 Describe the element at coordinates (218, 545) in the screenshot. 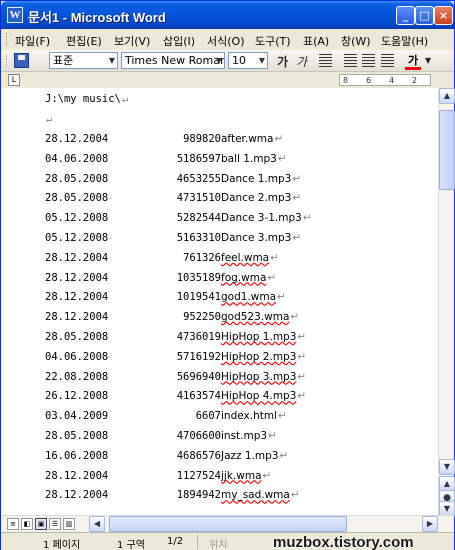

I see `status-position: 위치` at that location.